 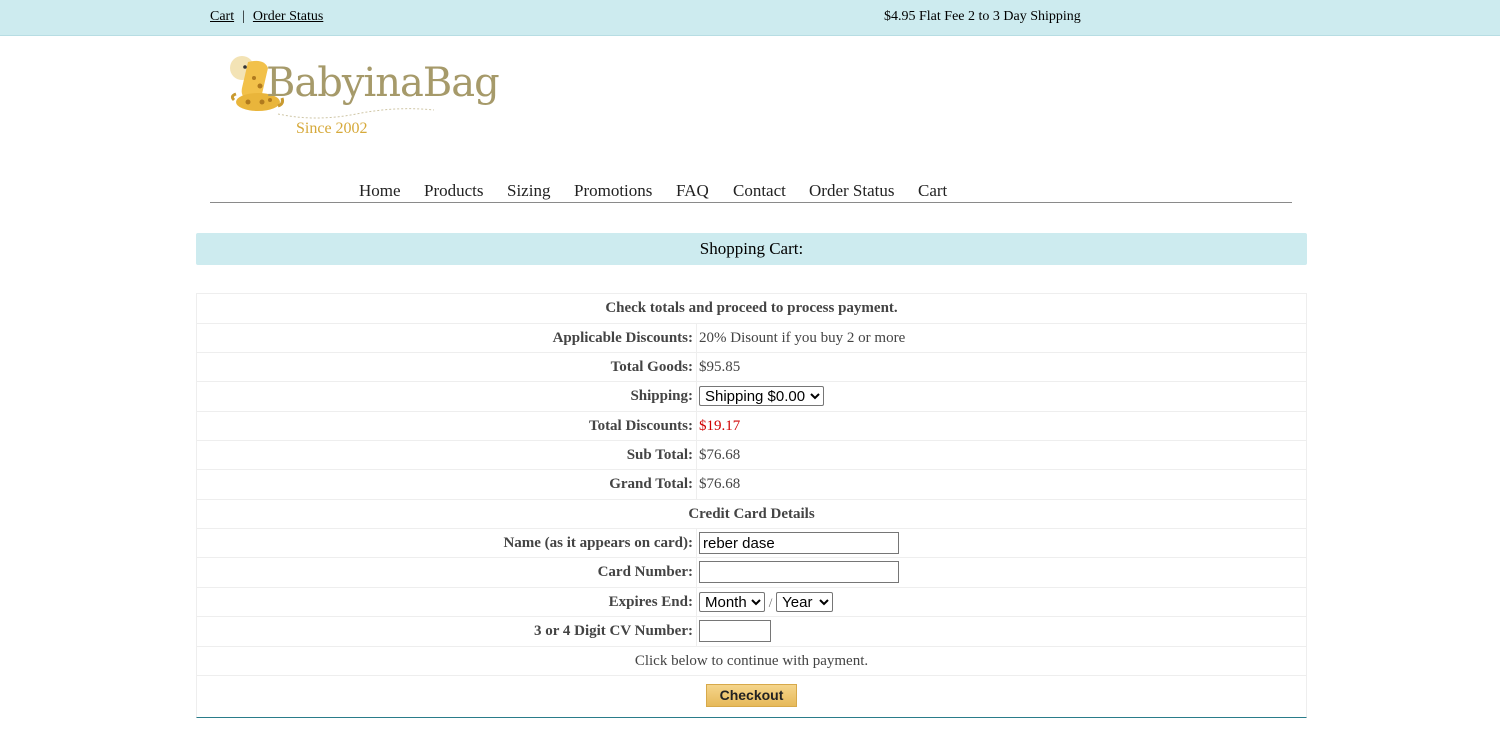 I want to click on prompt-row: Click below to continue with payment., so click(x=751, y=661).